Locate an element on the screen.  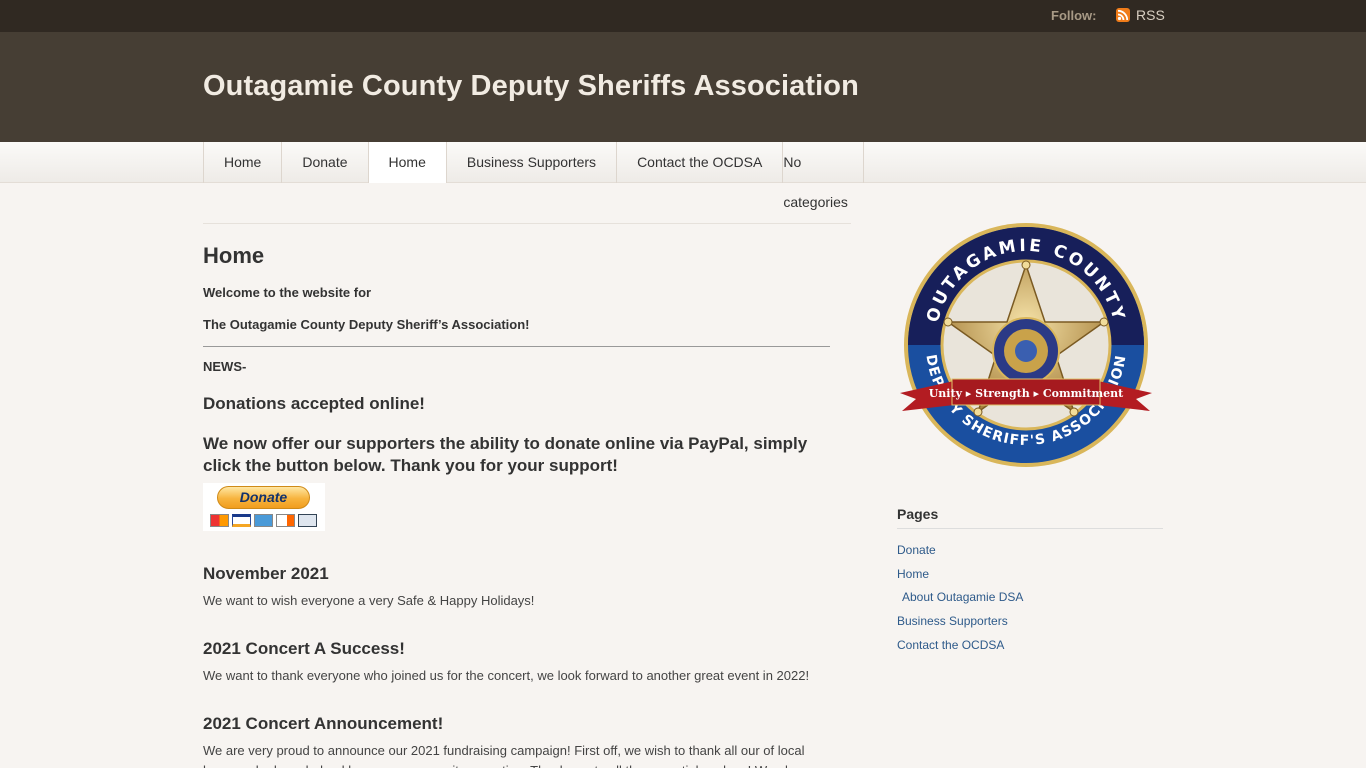
list-item: About Outagamie DSA is located at coordinates (960, 602).